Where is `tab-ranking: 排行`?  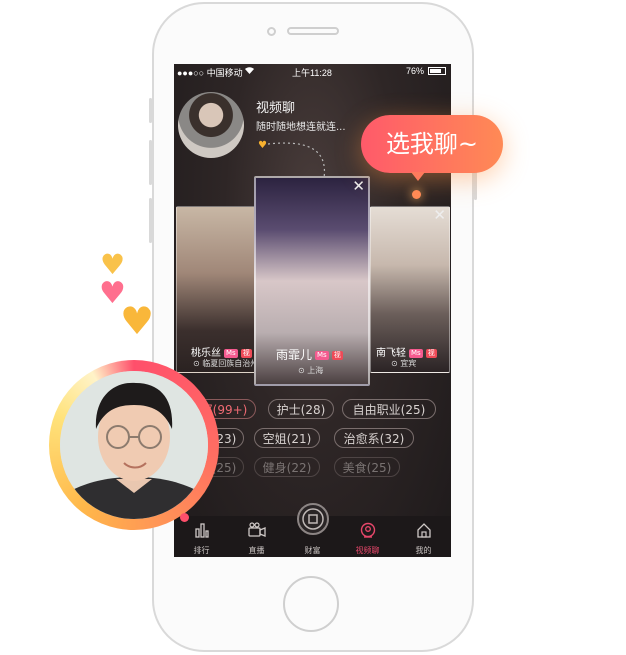 tab-ranking: 排行 is located at coordinates (201, 536).